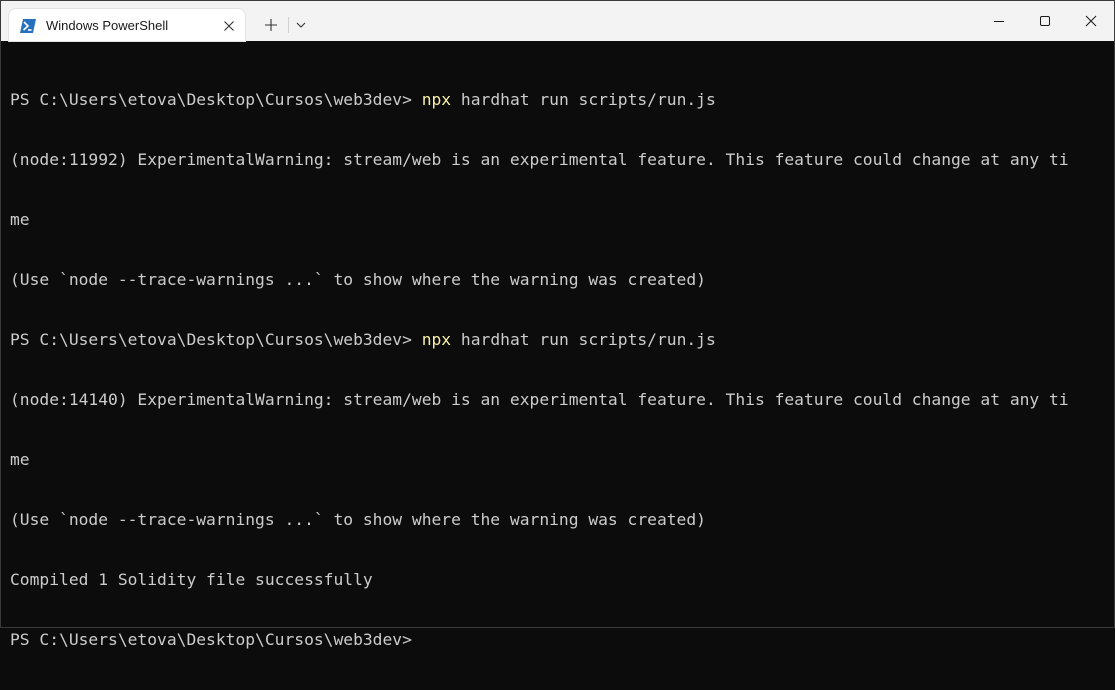 Image resolution: width=1115 pixels, height=690 pixels. What do you see at coordinates (1091, 21) in the screenshot?
I see `close-button` at bounding box center [1091, 21].